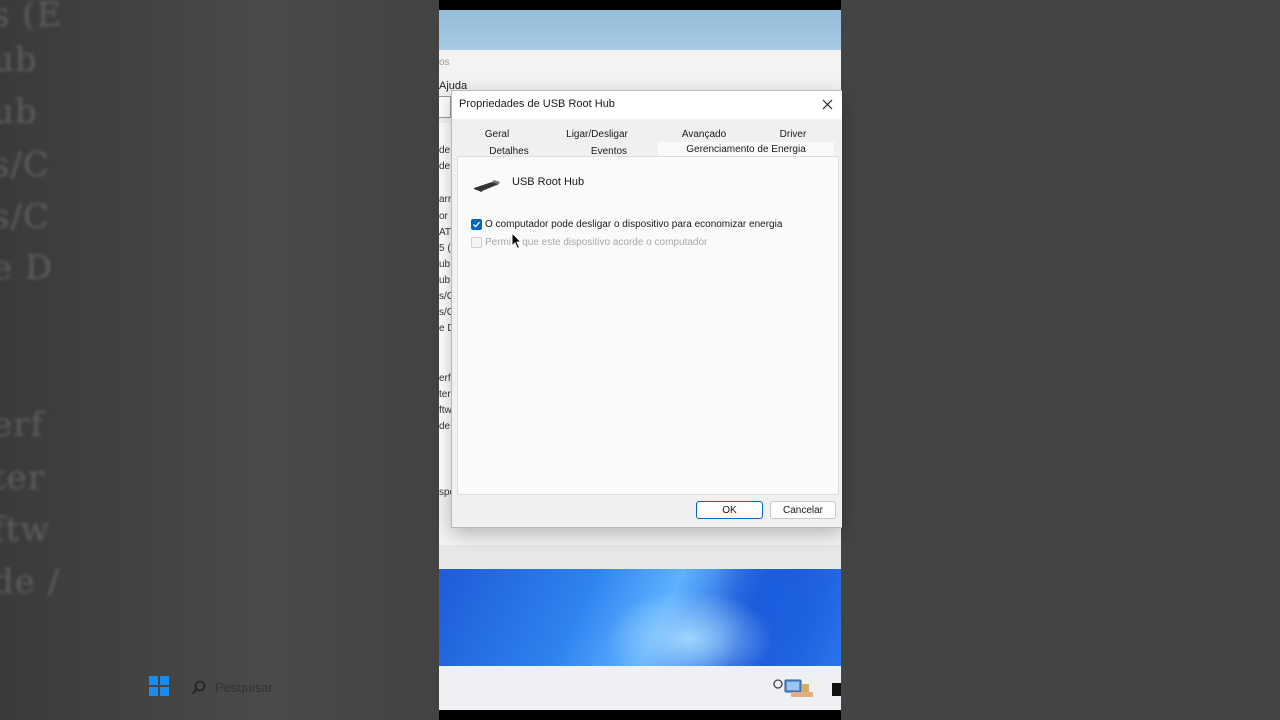  I want to click on ghost-text: ter, so click(23, 478).